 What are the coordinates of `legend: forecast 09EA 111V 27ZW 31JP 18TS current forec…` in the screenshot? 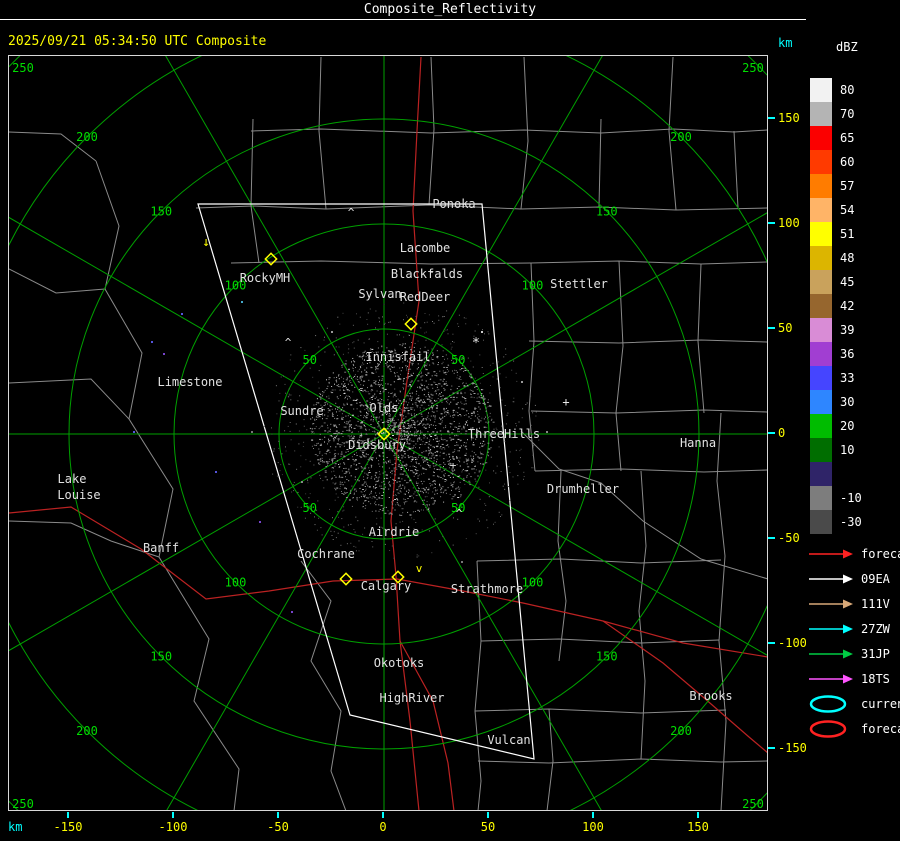 It's located at (854, 641).